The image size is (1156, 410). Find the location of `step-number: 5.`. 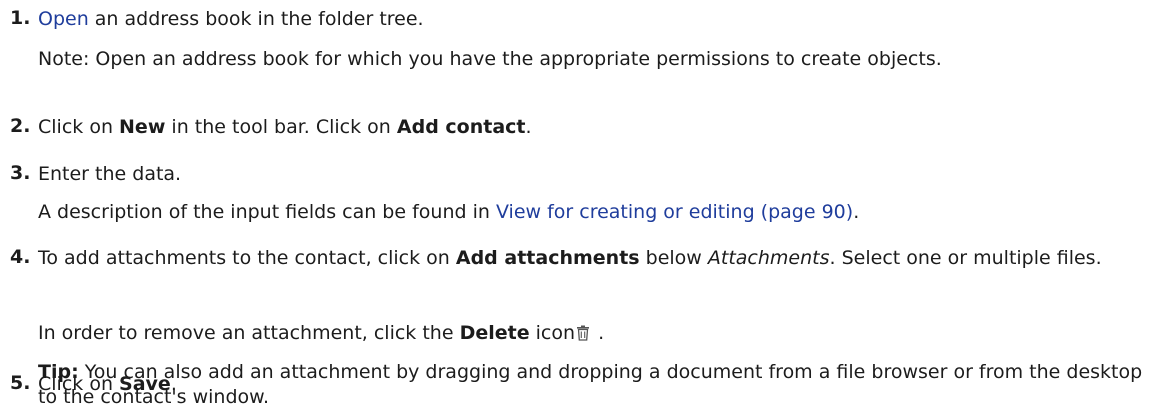

step-number: 5. is located at coordinates (20, 383).